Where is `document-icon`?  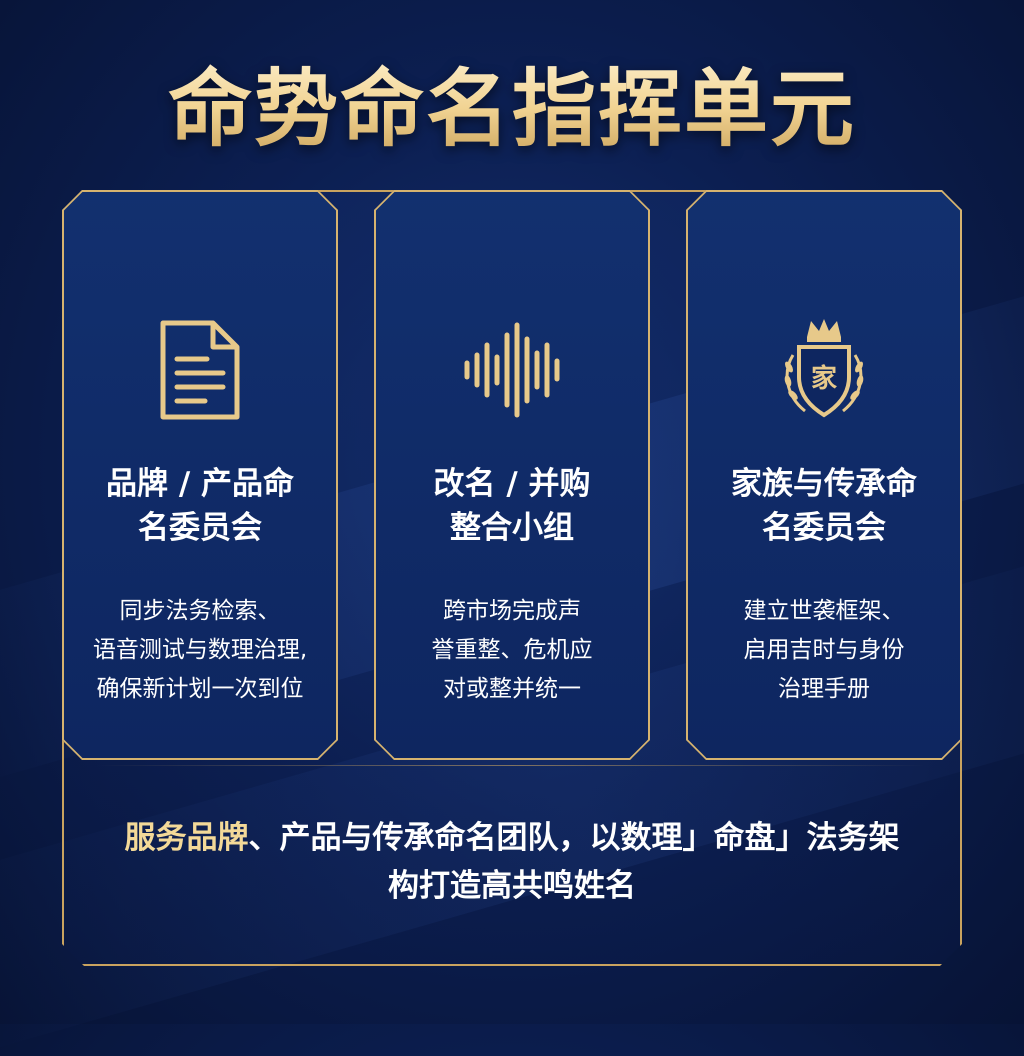
document-icon is located at coordinates (200, 370).